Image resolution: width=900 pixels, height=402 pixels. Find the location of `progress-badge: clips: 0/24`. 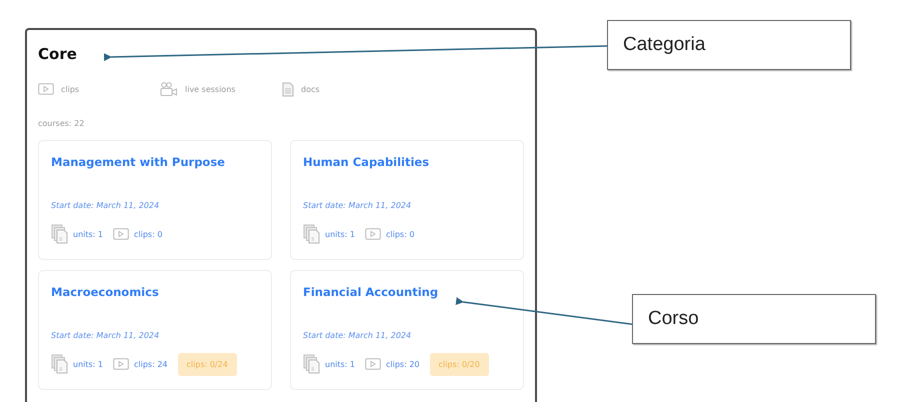

progress-badge: clips: 0/24 is located at coordinates (207, 364).